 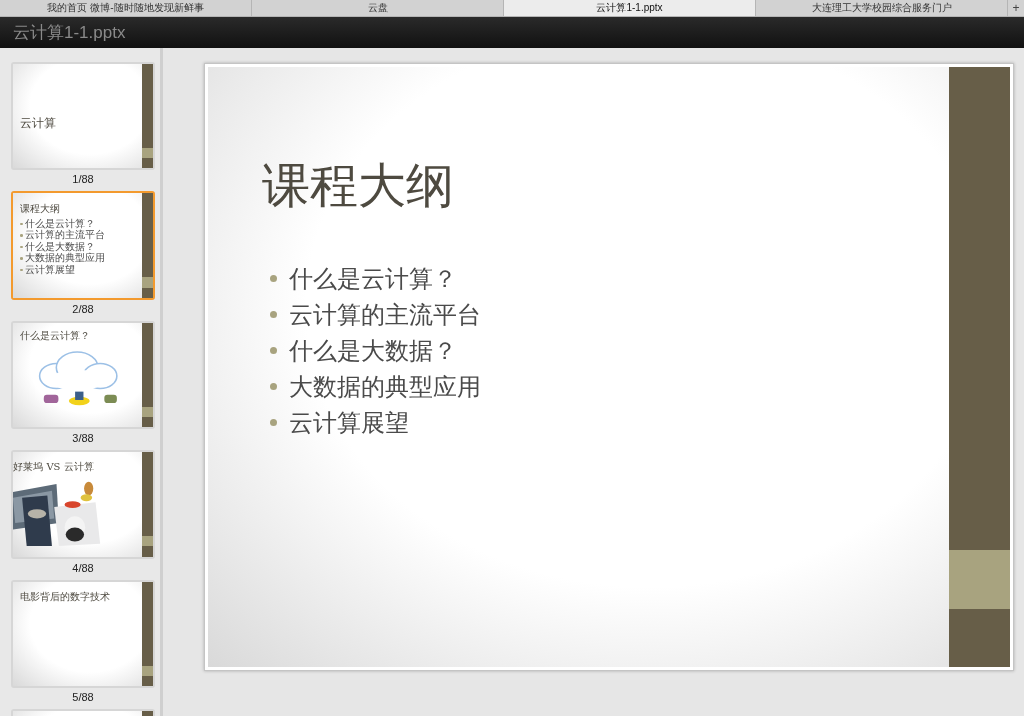 What do you see at coordinates (83, 116) in the screenshot?
I see `slide-thumbnail: 云计算` at bounding box center [83, 116].